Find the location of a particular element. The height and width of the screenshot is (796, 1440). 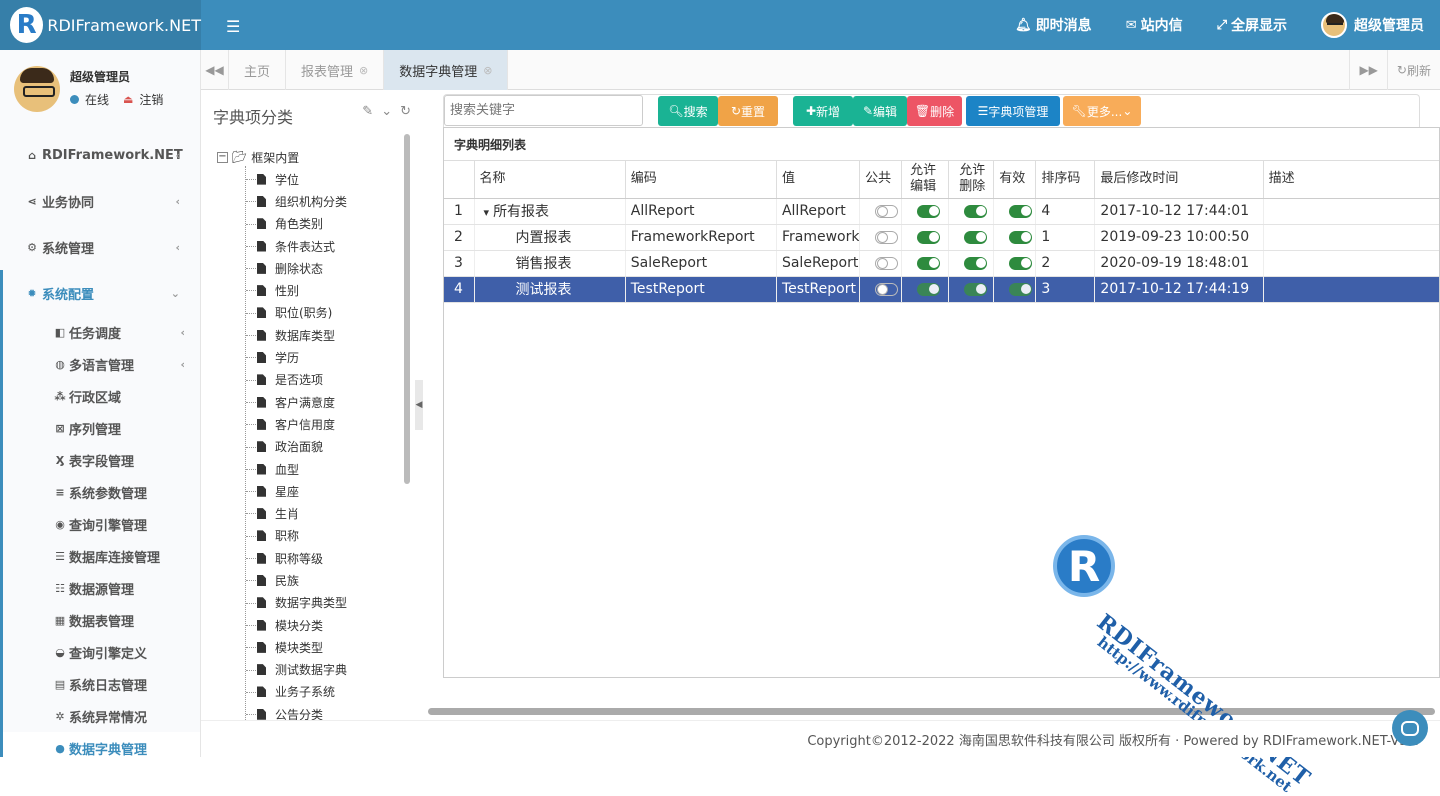

tree-node: 学位 is located at coordinates (312, 179).